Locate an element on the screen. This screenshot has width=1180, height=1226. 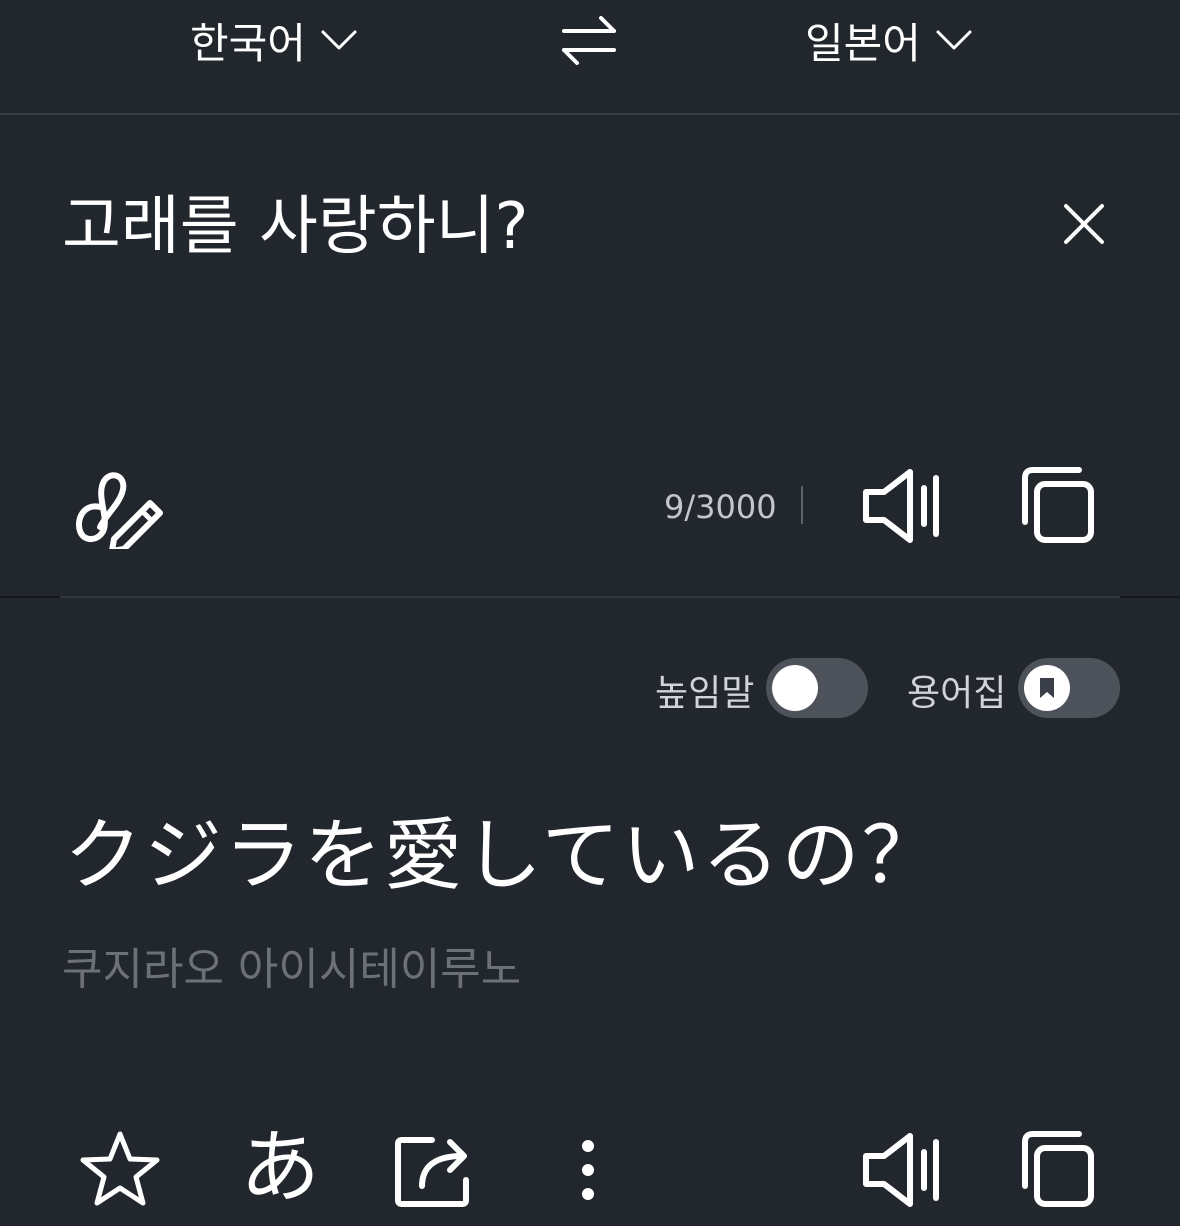
more-options-button is located at coordinates (588, 1170).